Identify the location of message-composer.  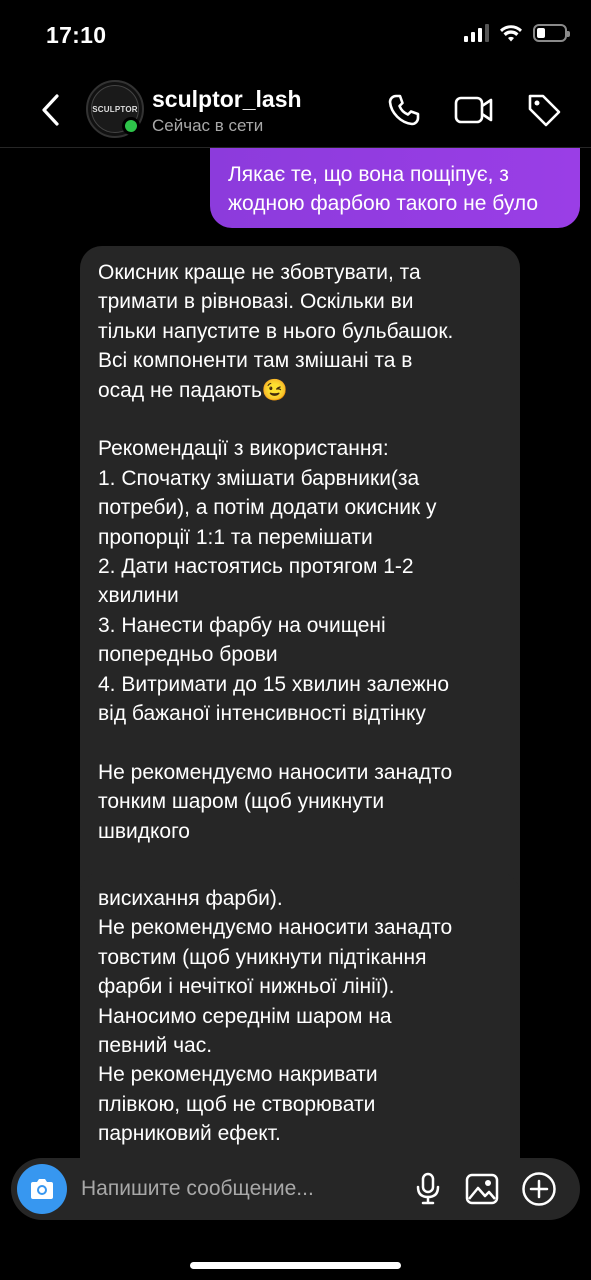
(295, 1189).